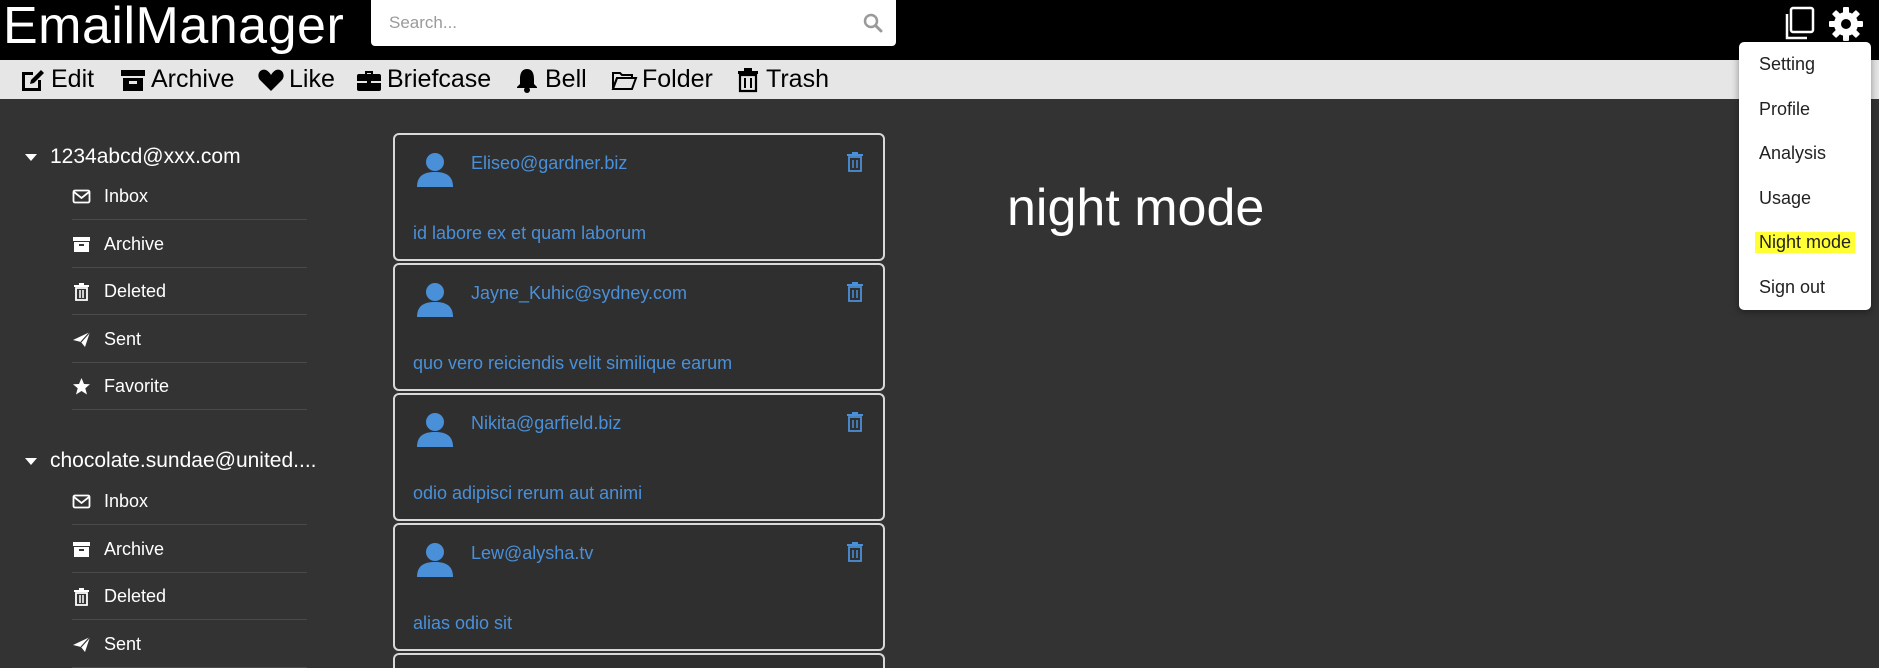  What do you see at coordinates (606, 23) in the screenshot?
I see `search-input` at bounding box center [606, 23].